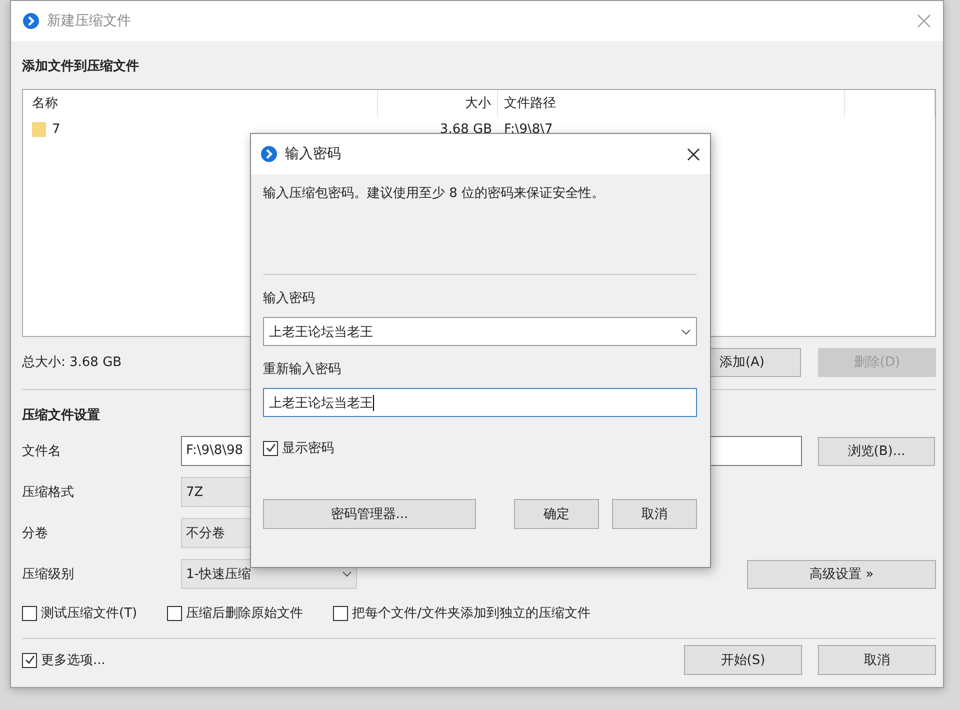  What do you see at coordinates (465, 129) in the screenshot?
I see `table-cell-text: 3.68 GB` at bounding box center [465, 129].